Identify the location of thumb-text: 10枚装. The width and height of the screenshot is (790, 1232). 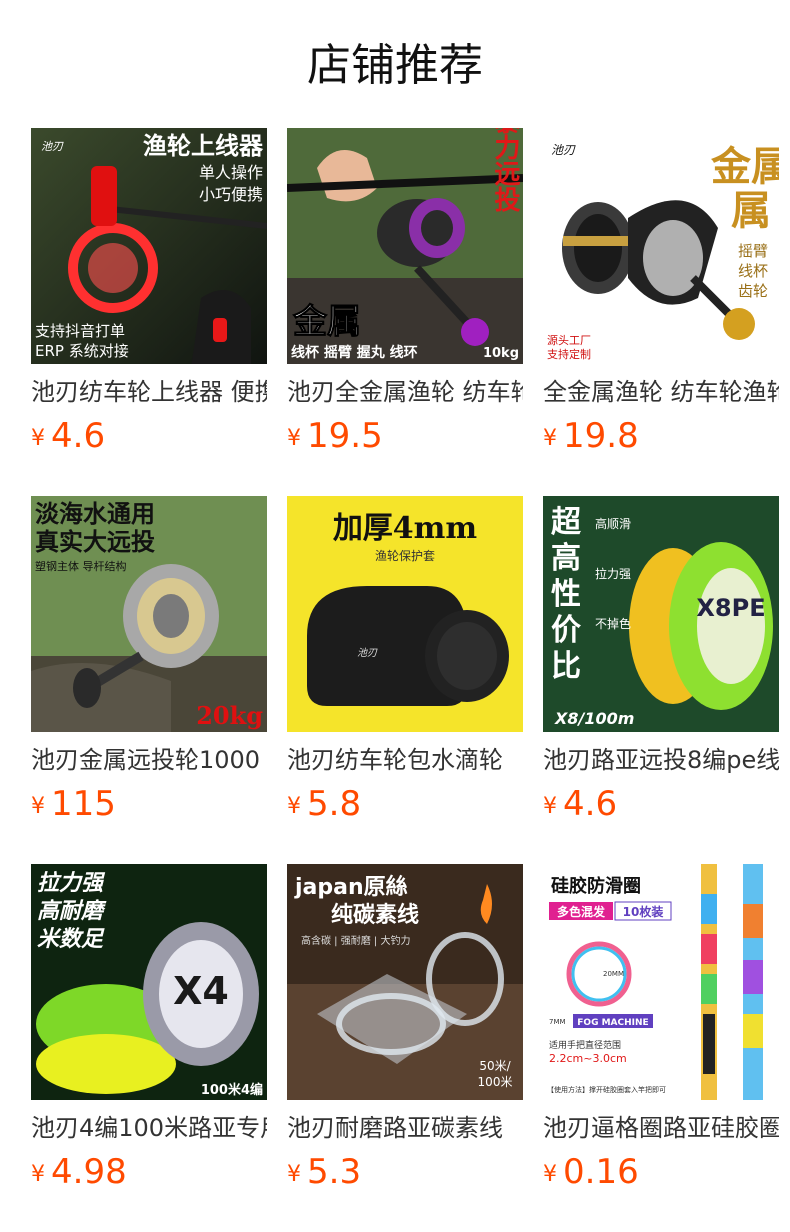
(643, 911).